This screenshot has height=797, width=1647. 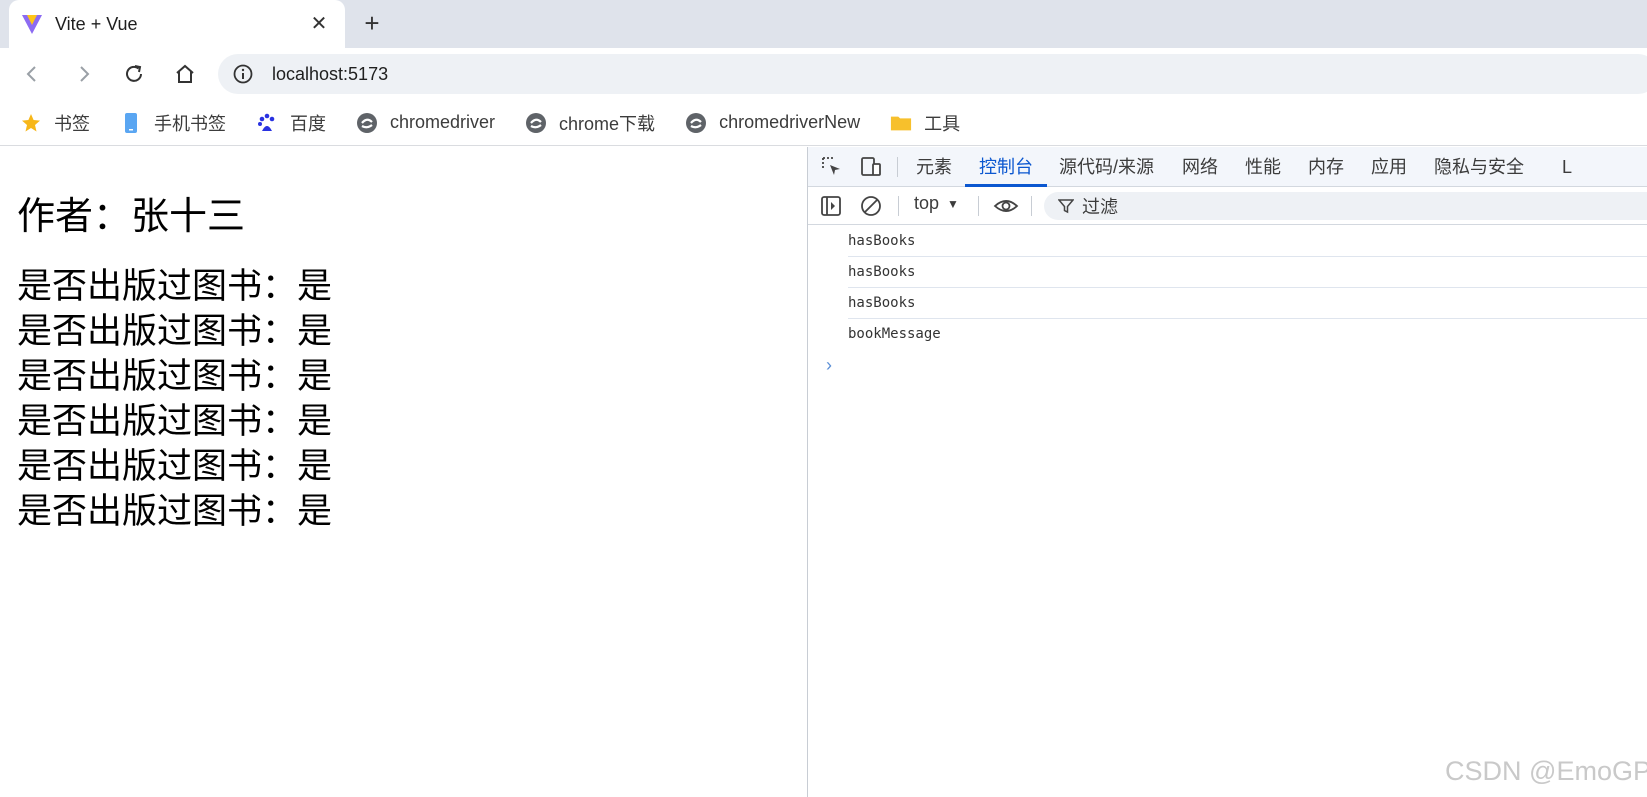 I want to click on baidu-icon, so click(x=267, y=123).